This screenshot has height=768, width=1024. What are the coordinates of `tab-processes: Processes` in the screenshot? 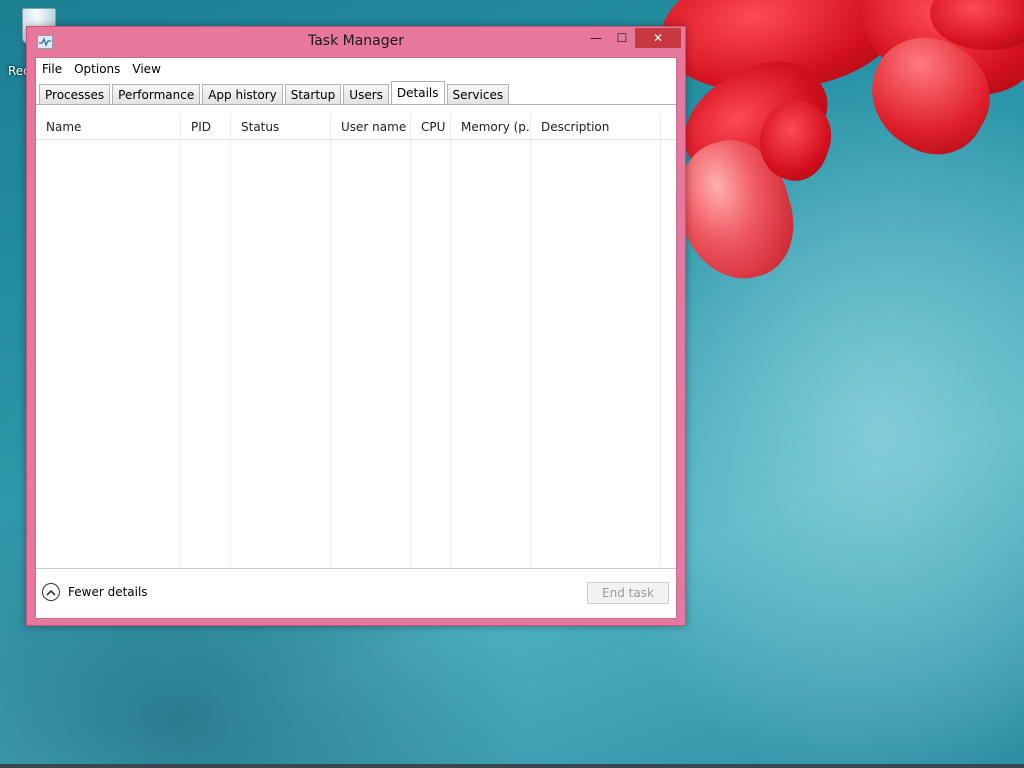 It's located at (75, 94).